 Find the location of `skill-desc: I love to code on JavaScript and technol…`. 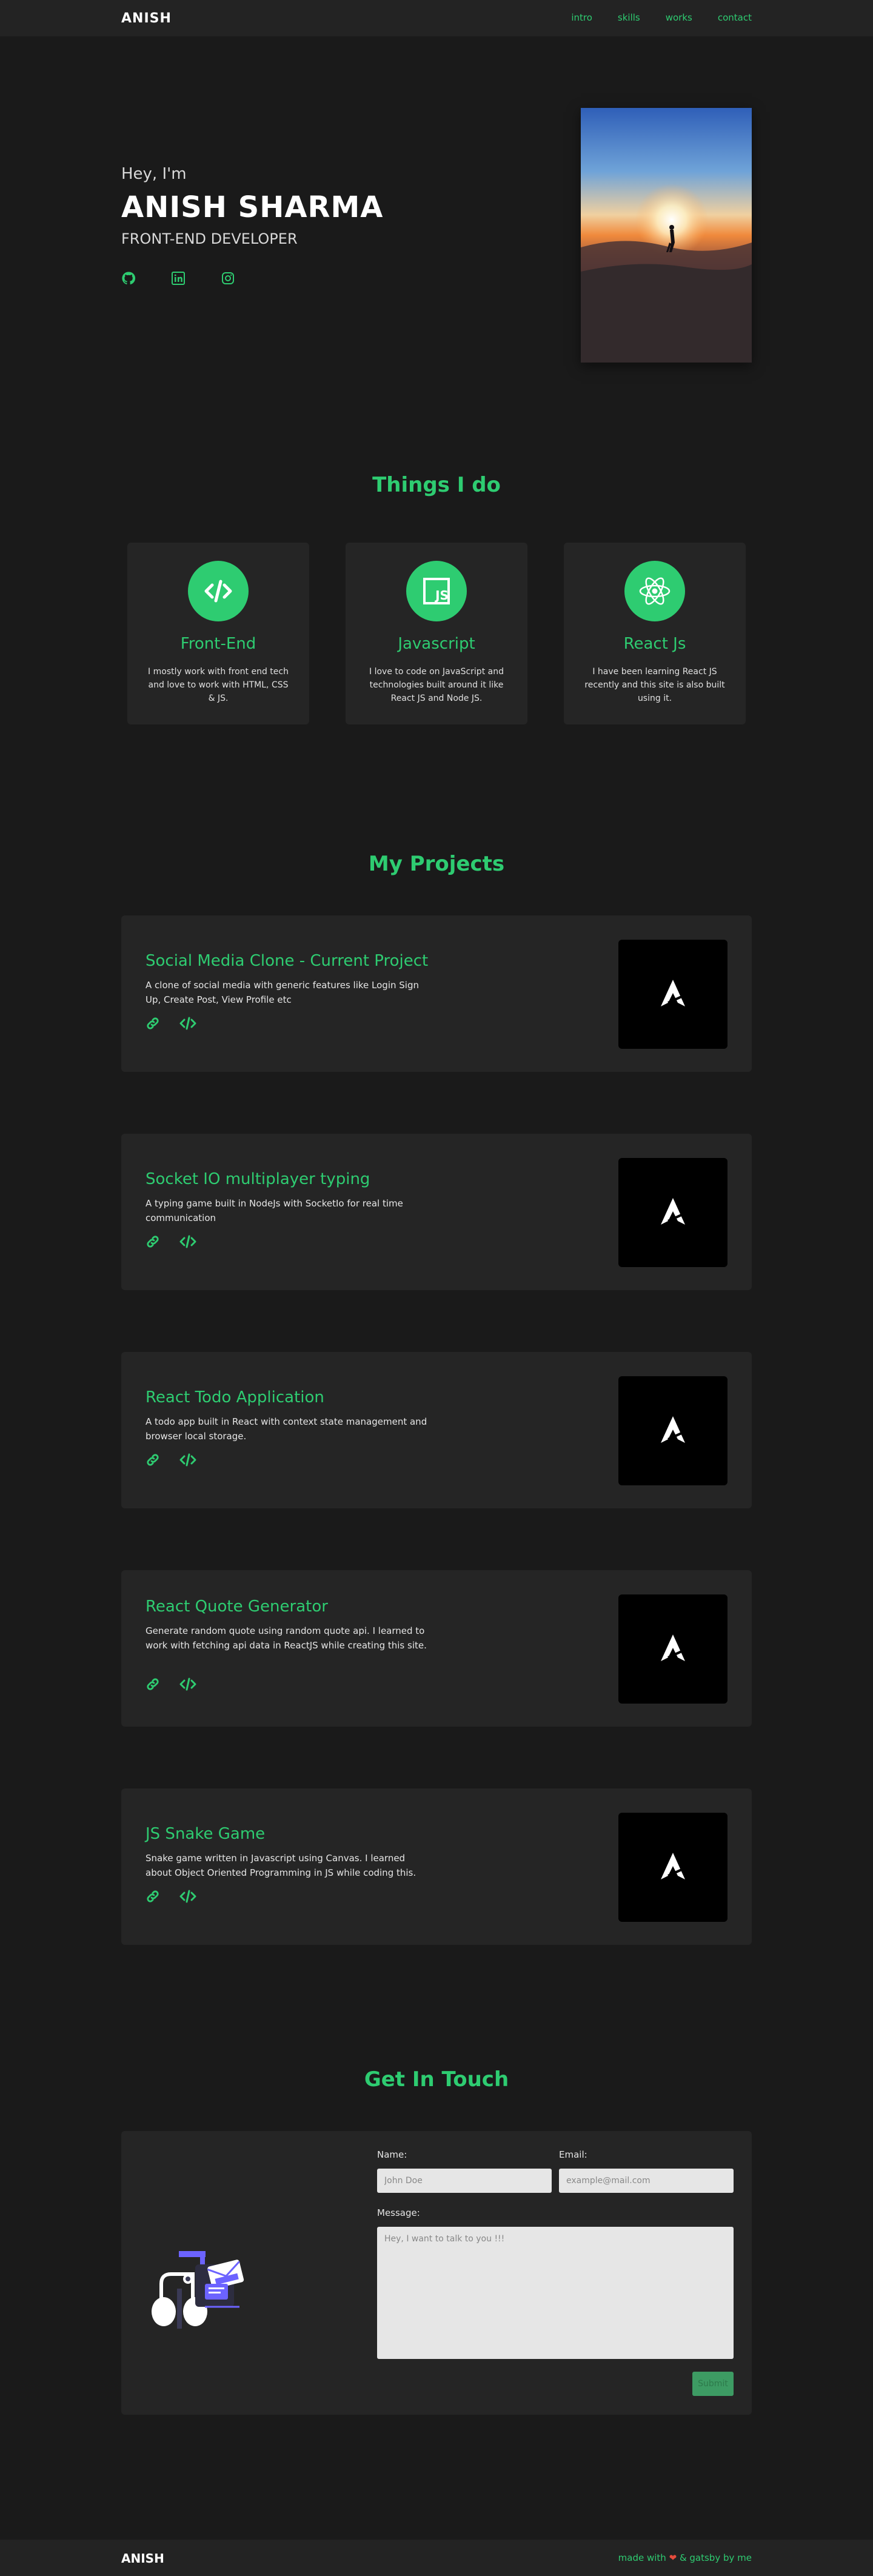

skill-desc: I love to code on JavaScript and technol… is located at coordinates (436, 685).